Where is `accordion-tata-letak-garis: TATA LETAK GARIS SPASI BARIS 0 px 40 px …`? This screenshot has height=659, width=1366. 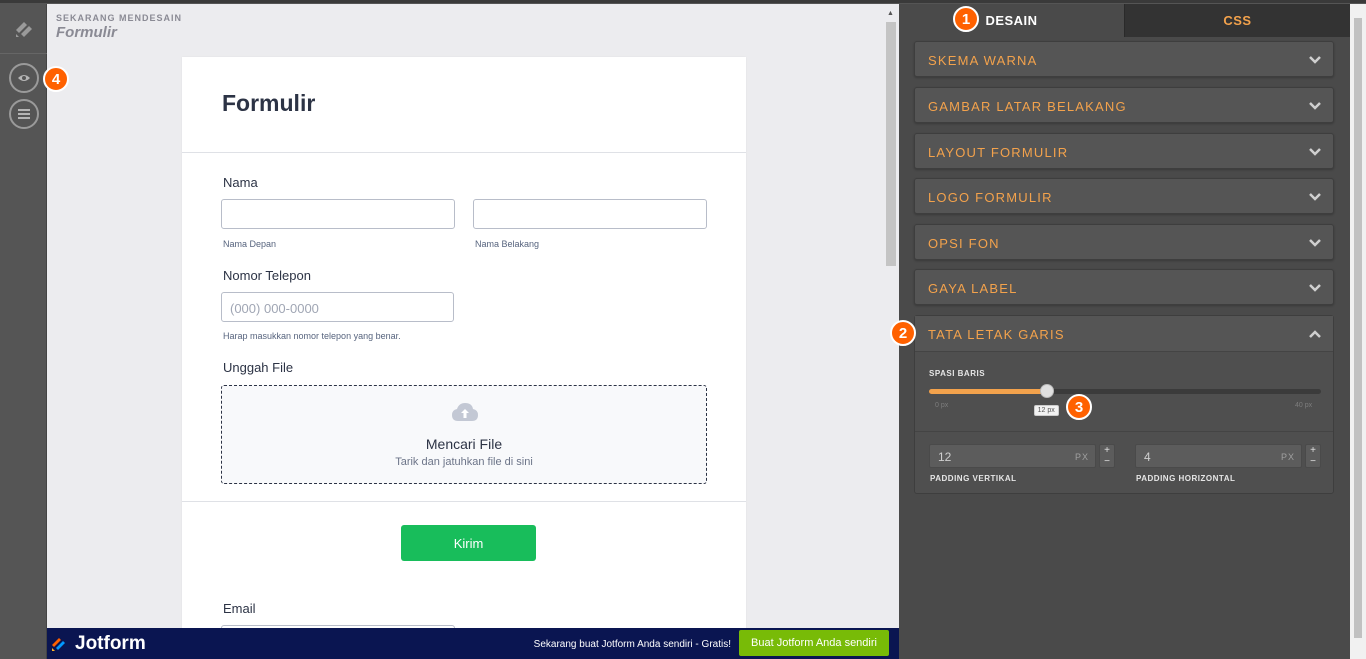
accordion-tata-letak-garis: TATA LETAK GARIS SPASI BARIS 0 px 40 px … is located at coordinates (1124, 404).